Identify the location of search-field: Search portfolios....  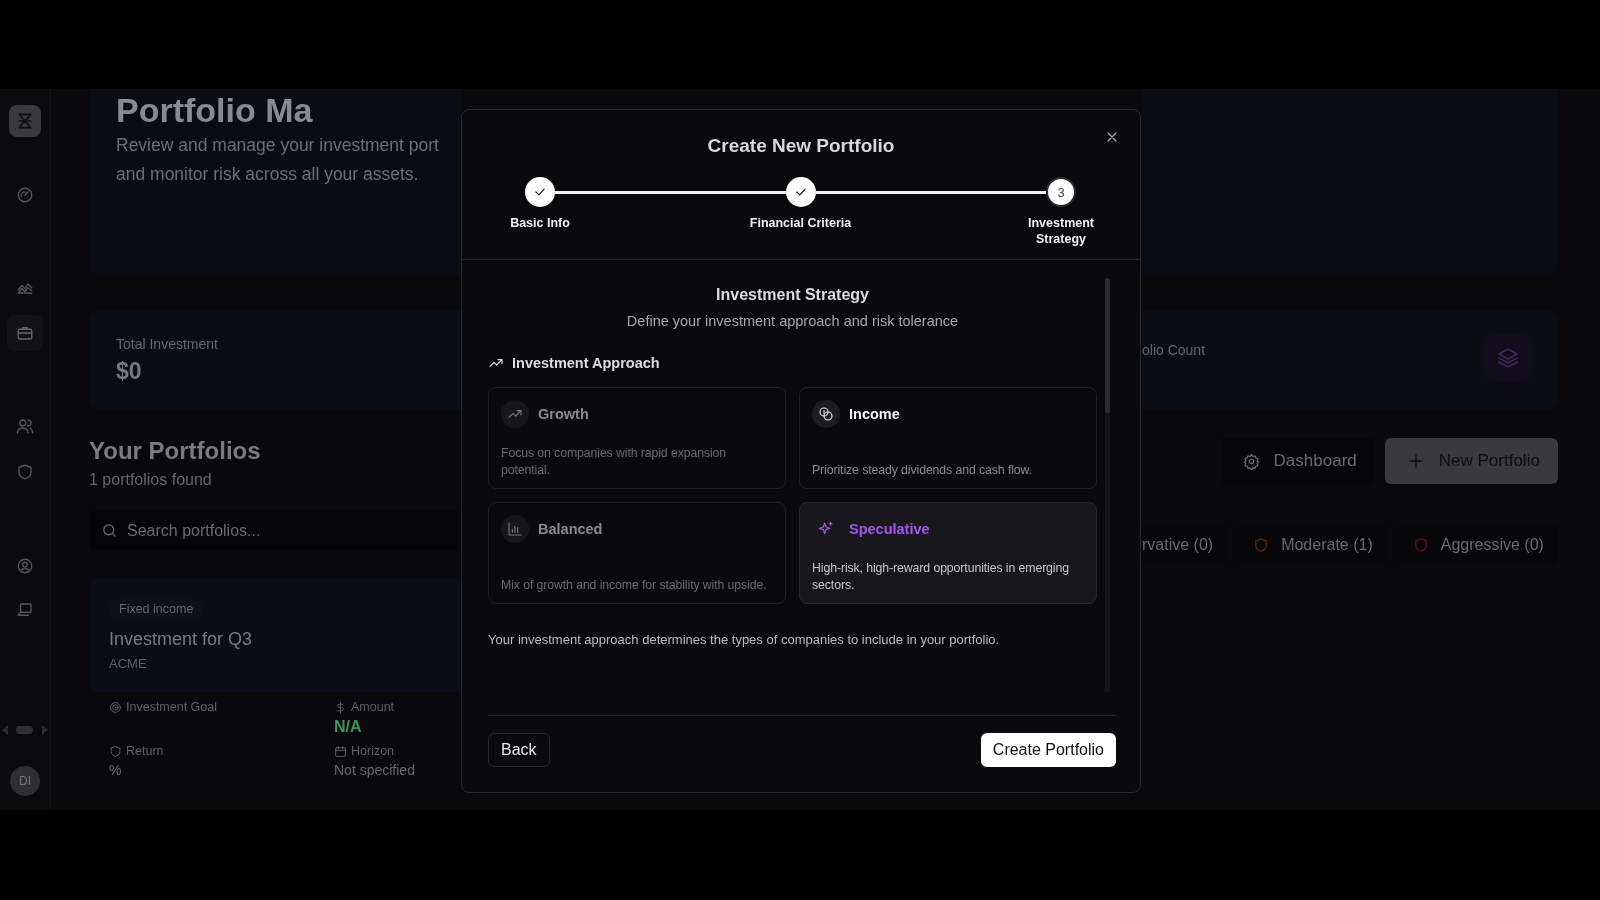
(275, 531).